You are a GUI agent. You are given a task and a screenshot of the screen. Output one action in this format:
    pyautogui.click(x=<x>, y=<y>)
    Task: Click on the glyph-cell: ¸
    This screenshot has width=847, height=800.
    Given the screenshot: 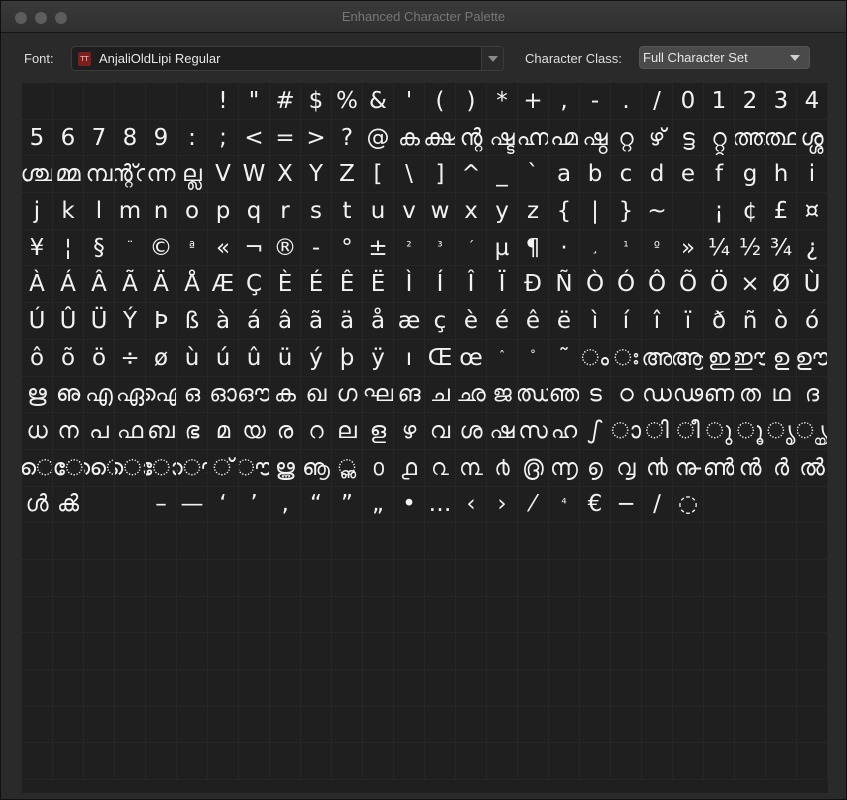 What is the action you would take?
    pyautogui.click(x=595, y=248)
    